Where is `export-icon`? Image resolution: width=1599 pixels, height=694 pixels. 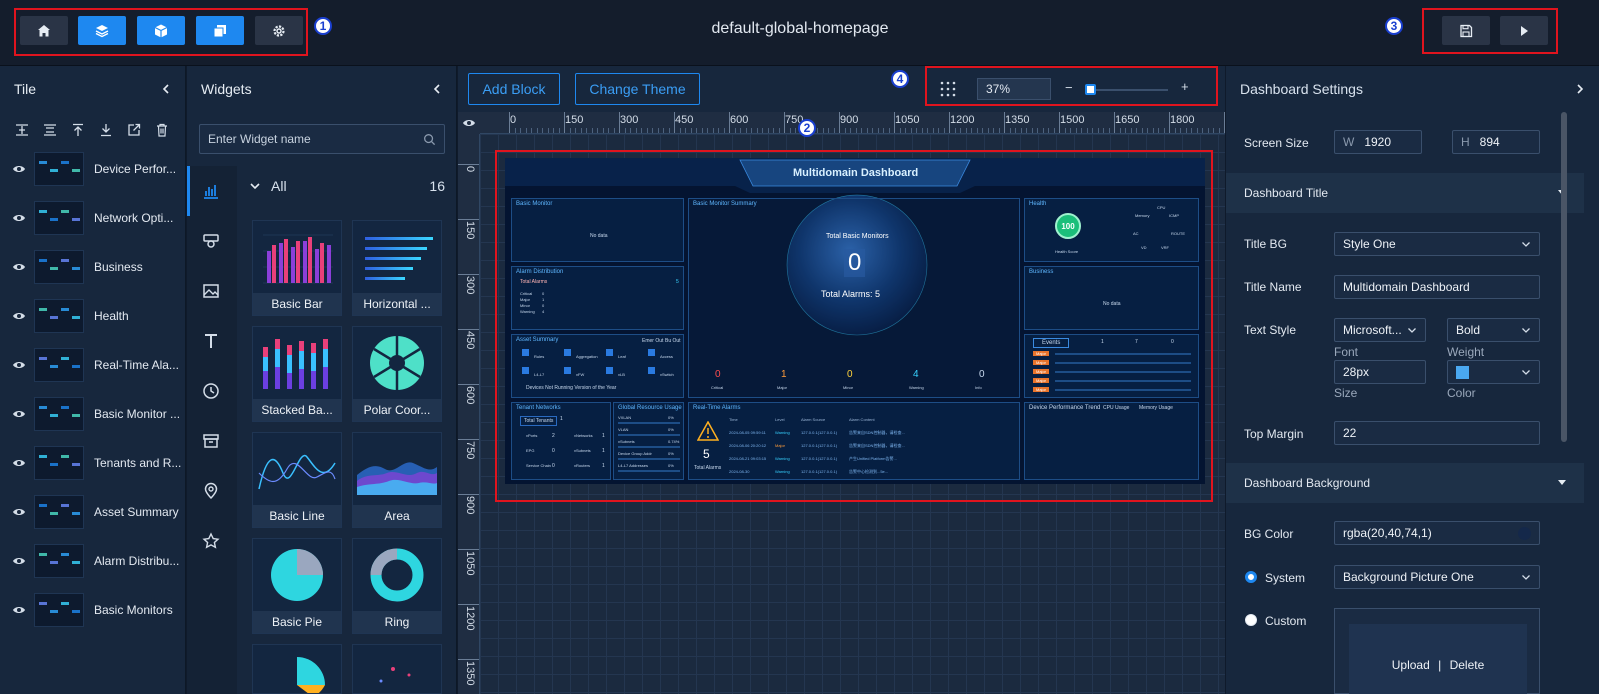 export-icon is located at coordinates (134, 130).